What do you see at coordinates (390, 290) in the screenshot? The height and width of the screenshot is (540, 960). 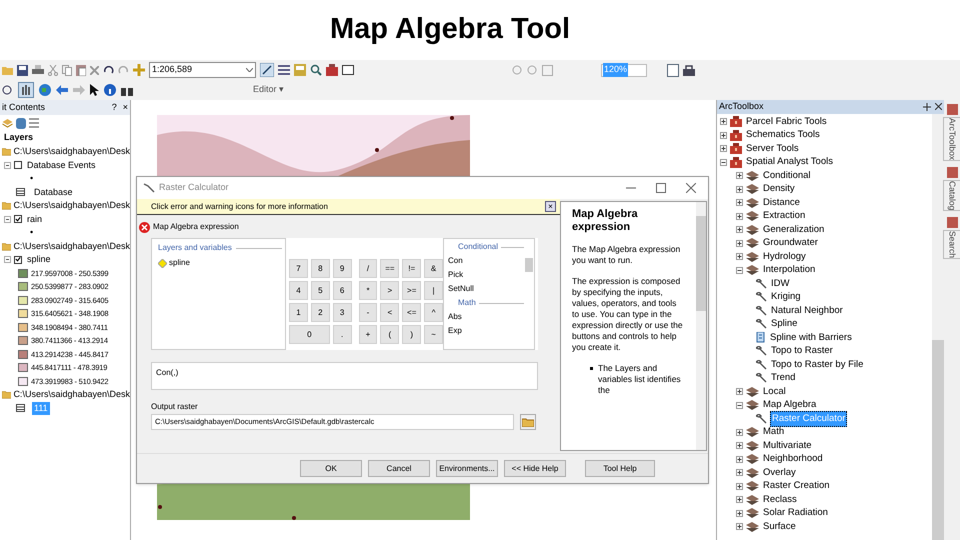 I see `keypad-button: >` at bounding box center [390, 290].